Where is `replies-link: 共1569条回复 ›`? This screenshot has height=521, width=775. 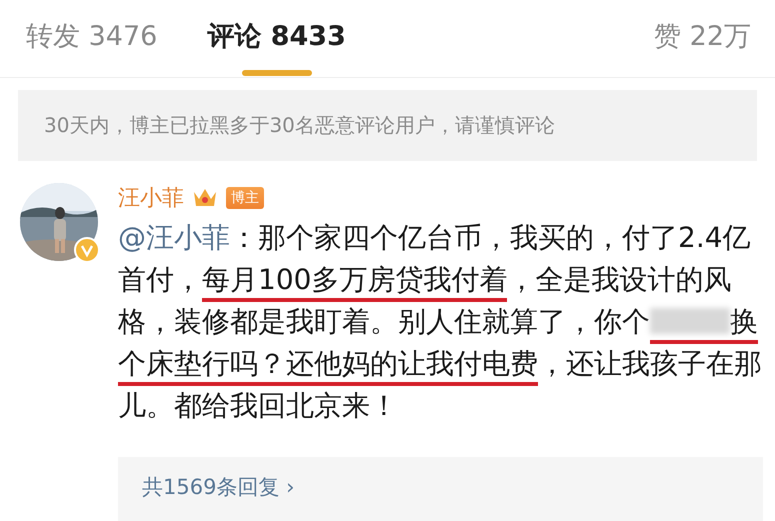 replies-link: 共1569条回复 › is located at coordinates (218, 487).